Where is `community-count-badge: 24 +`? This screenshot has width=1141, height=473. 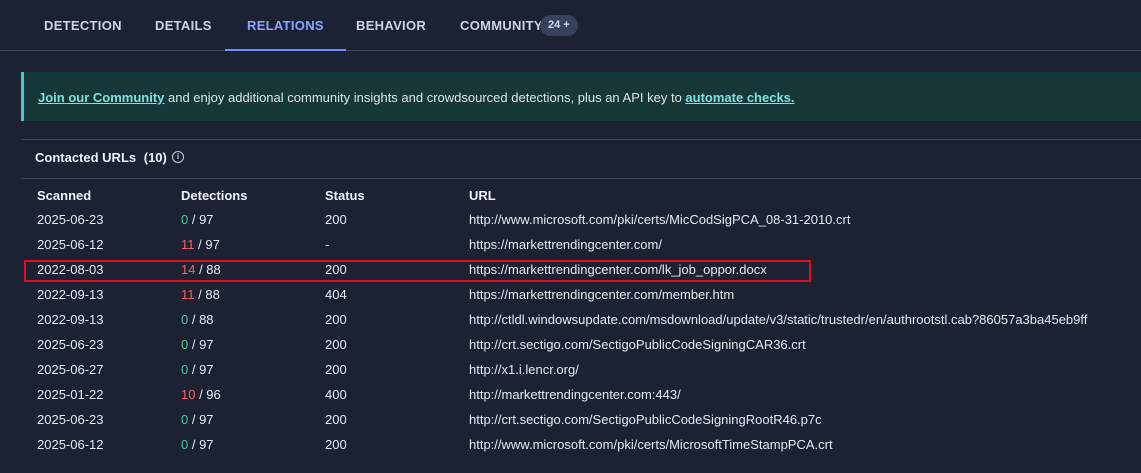 community-count-badge: 24 + is located at coordinates (559, 25).